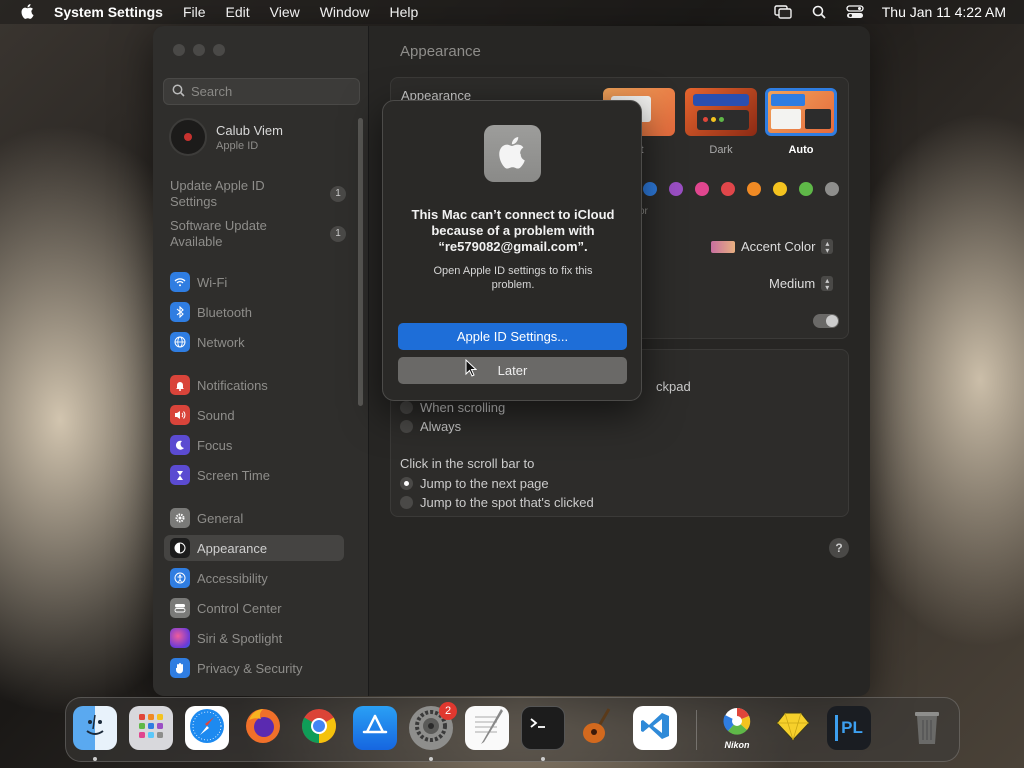  I want to click on appearance-auto-thumb, so click(801, 112).